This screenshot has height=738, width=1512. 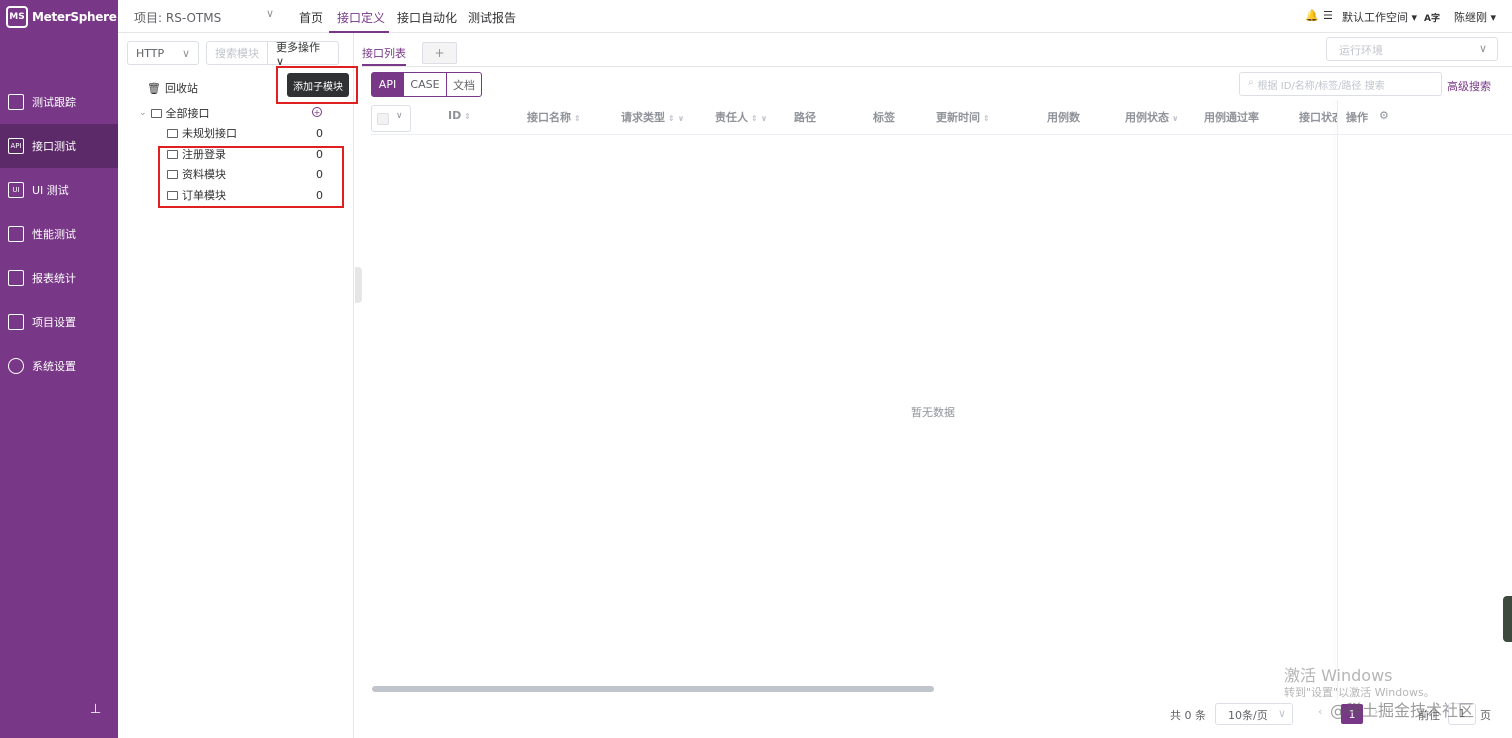 What do you see at coordinates (643, 117) in the screenshot?
I see `column-label: 请求类型` at bounding box center [643, 117].